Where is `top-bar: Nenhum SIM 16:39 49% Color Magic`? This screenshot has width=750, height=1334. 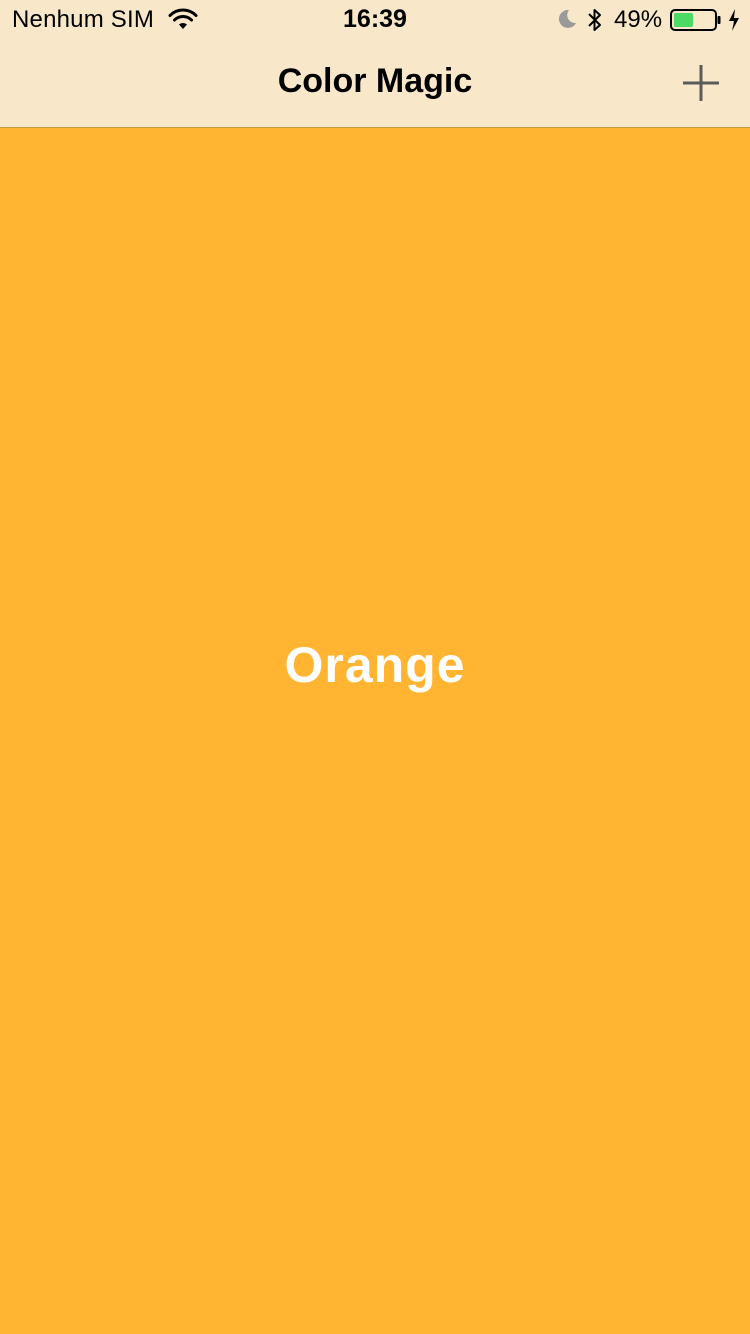 top-bar: Nenhum SIM 16:39 49% Color Magic is located at coordinates (375, 64).